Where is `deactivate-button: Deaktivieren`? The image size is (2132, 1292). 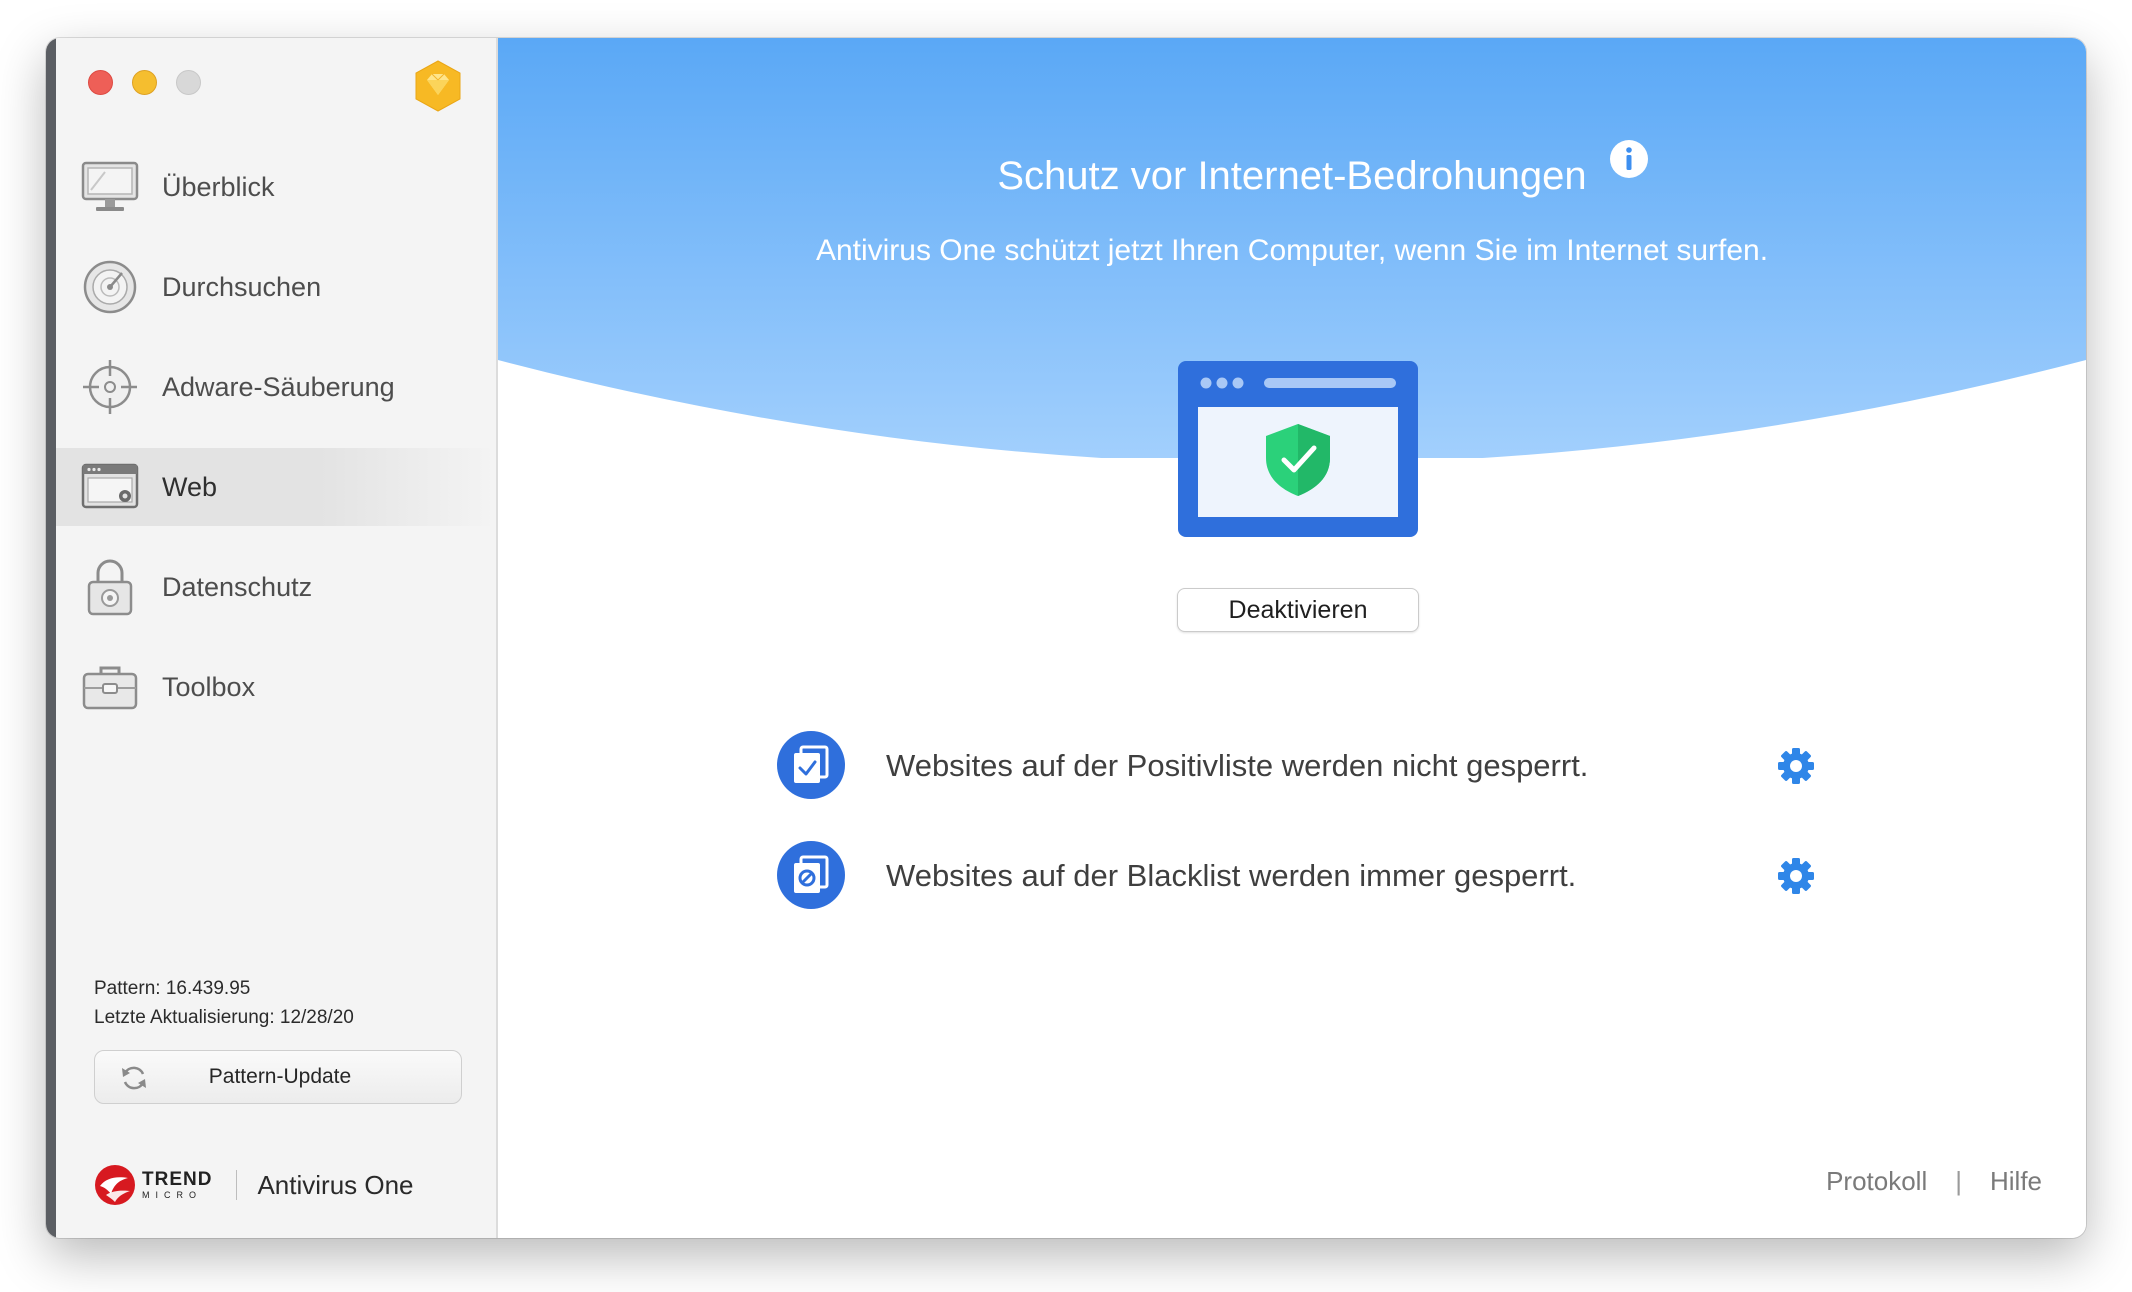 deactivate-button: Deaktivieren is located at coordinates (1298, 610).